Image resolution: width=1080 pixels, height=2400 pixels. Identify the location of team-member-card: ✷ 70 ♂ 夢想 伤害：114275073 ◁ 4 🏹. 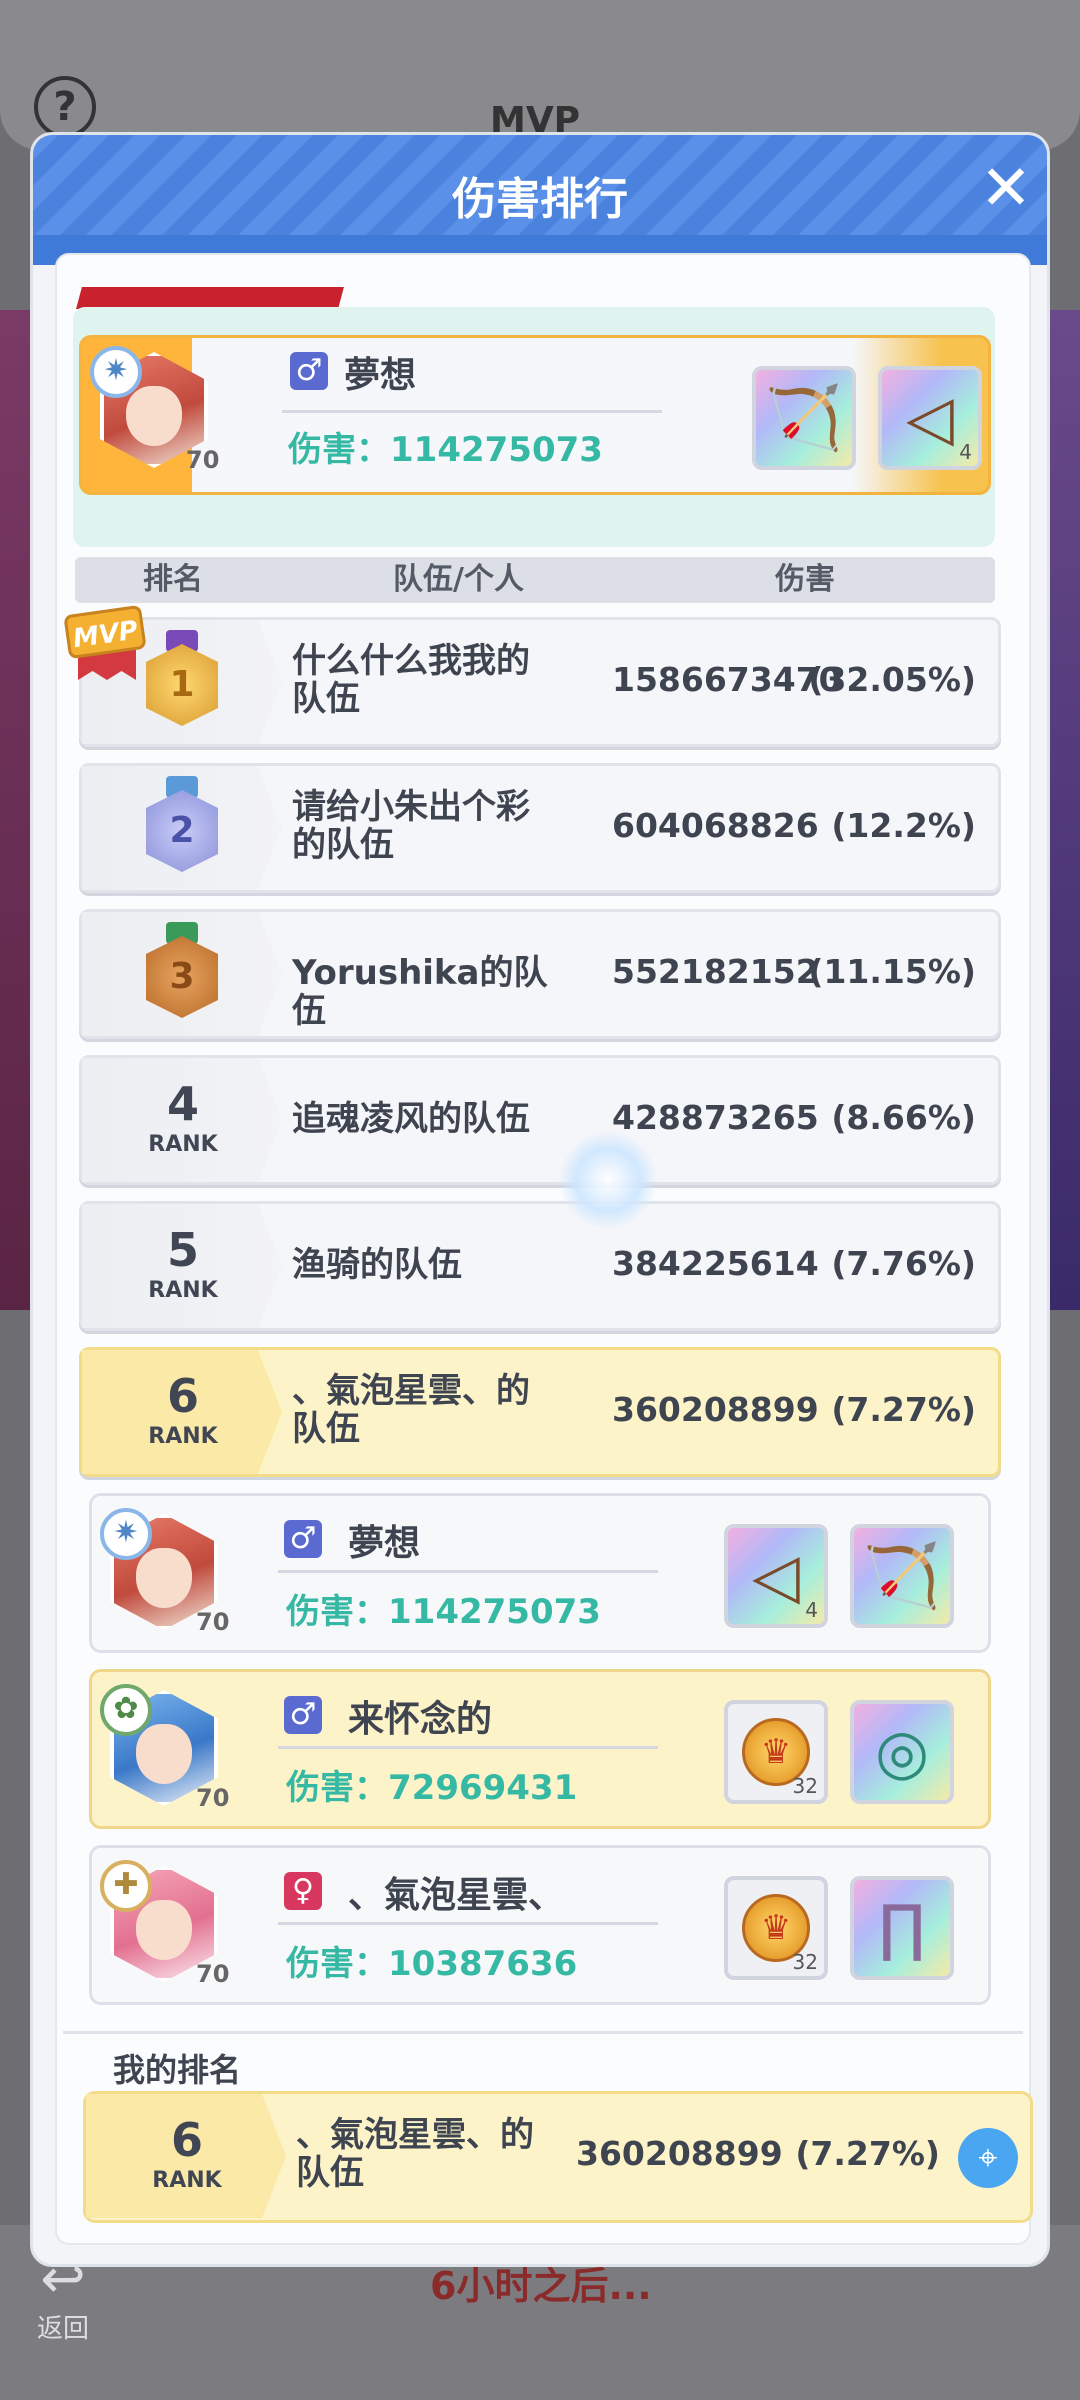
(540, 1573).